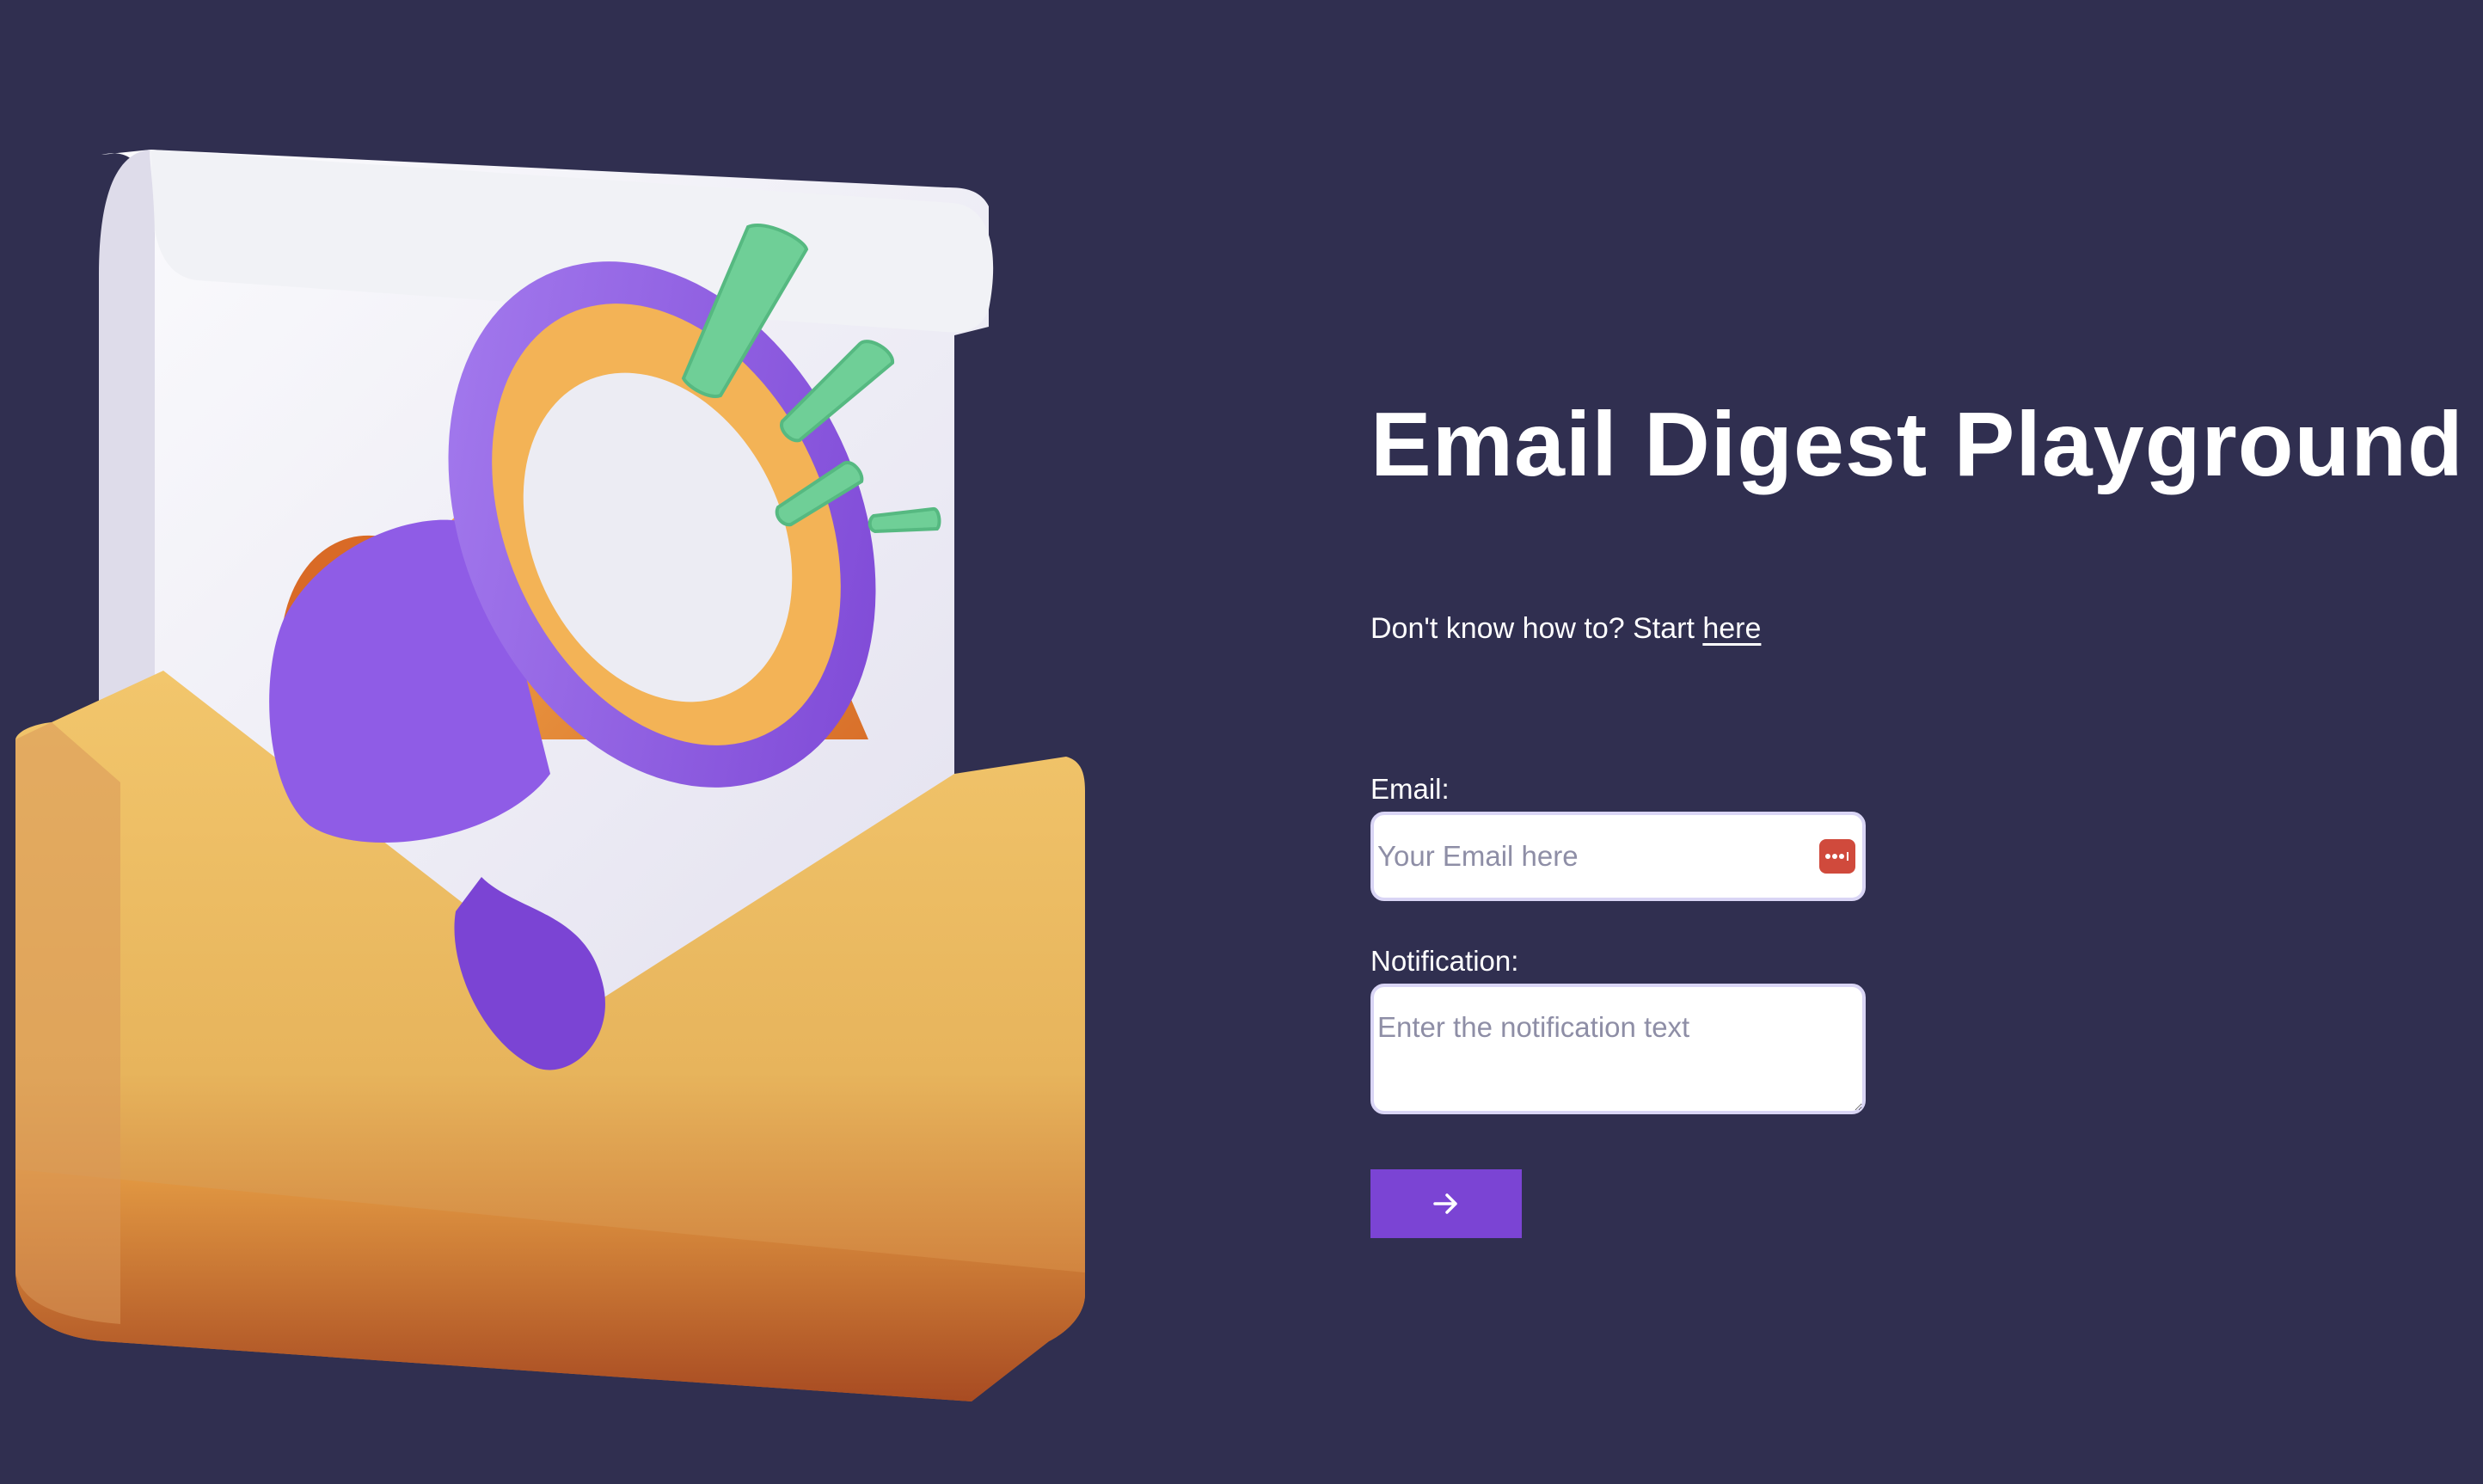  What do you see at coordinates (1618, 1049) in the screenshot?
I see `notification-textarea` at bounding box center [1618, 1049].